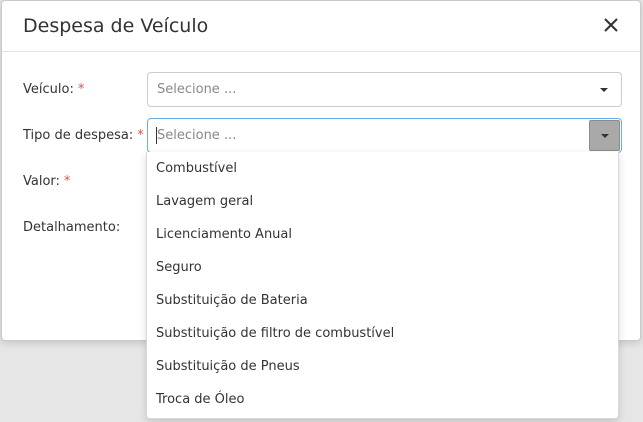 The width and height of the screenshot is (643, 422). What do you see at coordinates (54, 89) in the screenshot?
I see `vehicle-label: Veículo: *` at bounding box center [54, 89].